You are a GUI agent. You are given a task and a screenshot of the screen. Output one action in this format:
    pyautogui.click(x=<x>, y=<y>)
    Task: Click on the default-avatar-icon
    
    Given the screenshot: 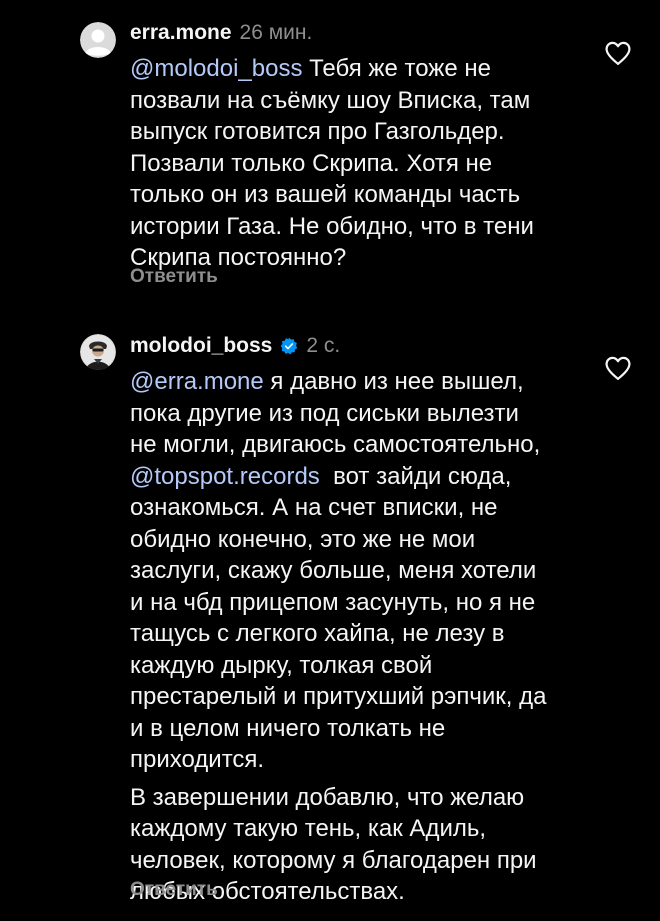 What is the action you would take?
    pyautogui.click(x=98, y=40)
    